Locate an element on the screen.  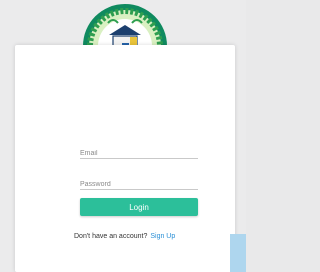
password-input is located at coordinates (139, 184).